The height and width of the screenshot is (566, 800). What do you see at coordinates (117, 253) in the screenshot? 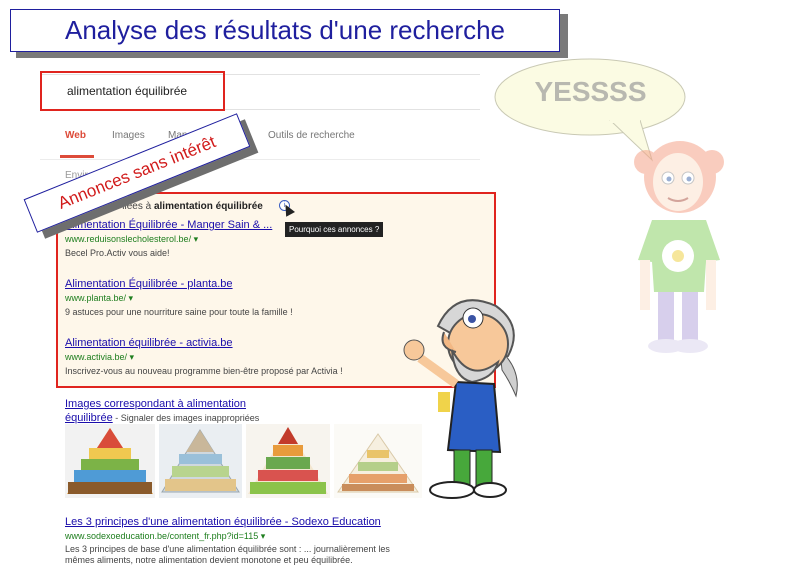
I see `ad-desc-1: Becel Pro.Activ vous aide!` at bounding box center [117, 253].